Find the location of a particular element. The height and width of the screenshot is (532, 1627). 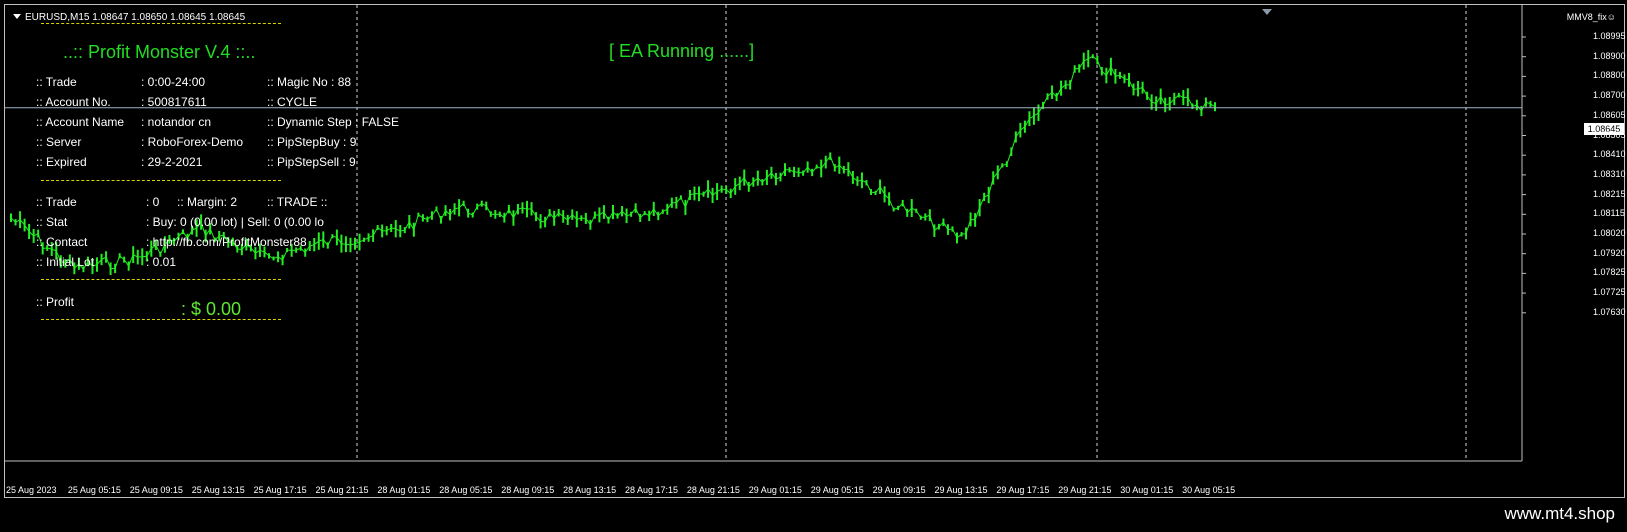

initial-lot-label: :: Initial Lot is located at coordinates (65, 262).